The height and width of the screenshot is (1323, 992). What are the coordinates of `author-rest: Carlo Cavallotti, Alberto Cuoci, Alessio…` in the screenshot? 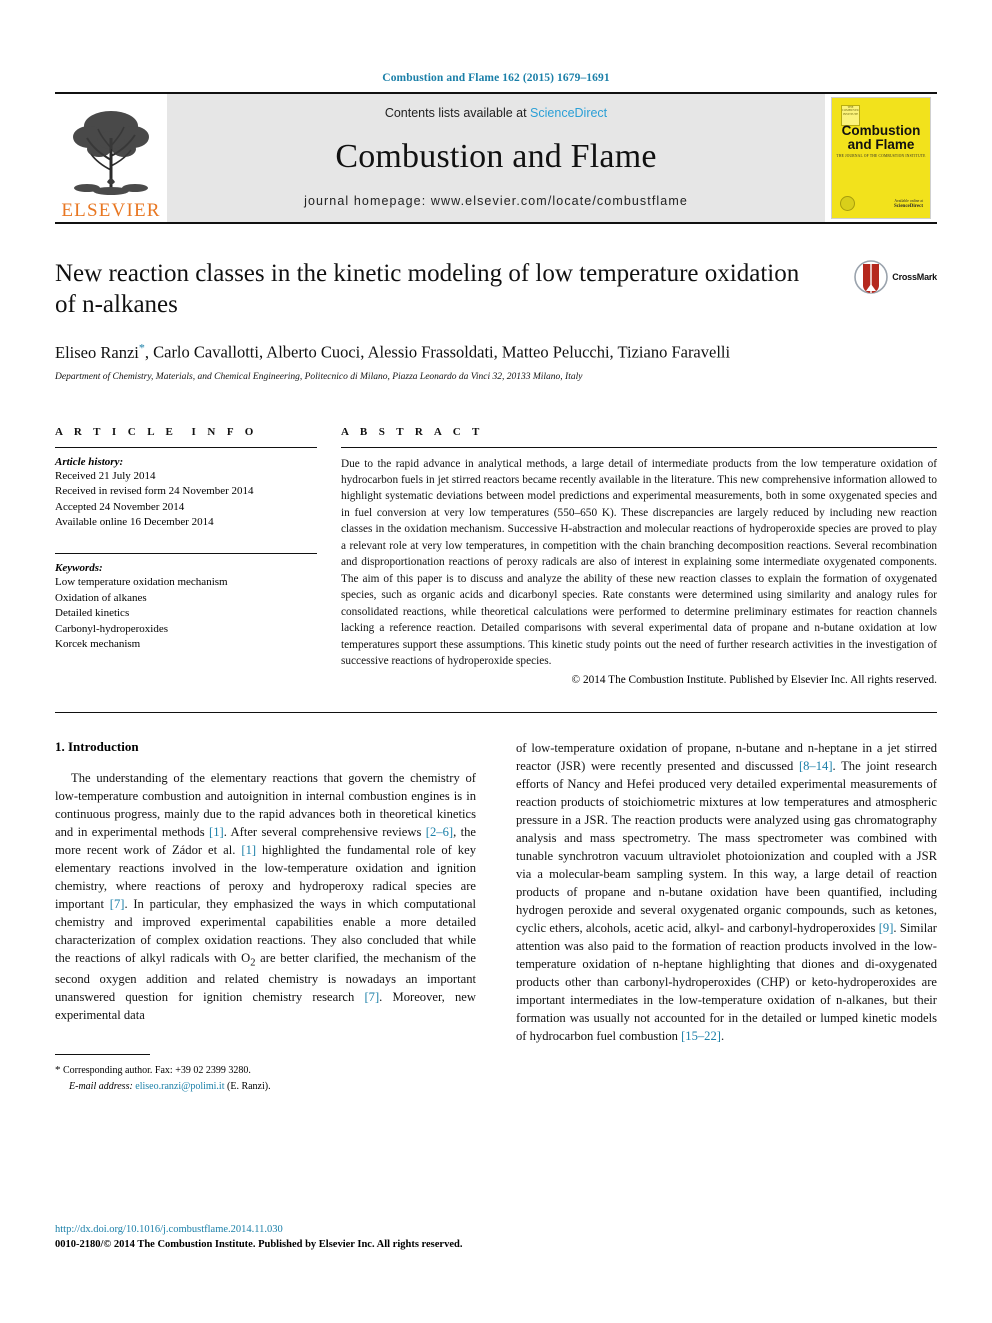 It's located at (442, 352).